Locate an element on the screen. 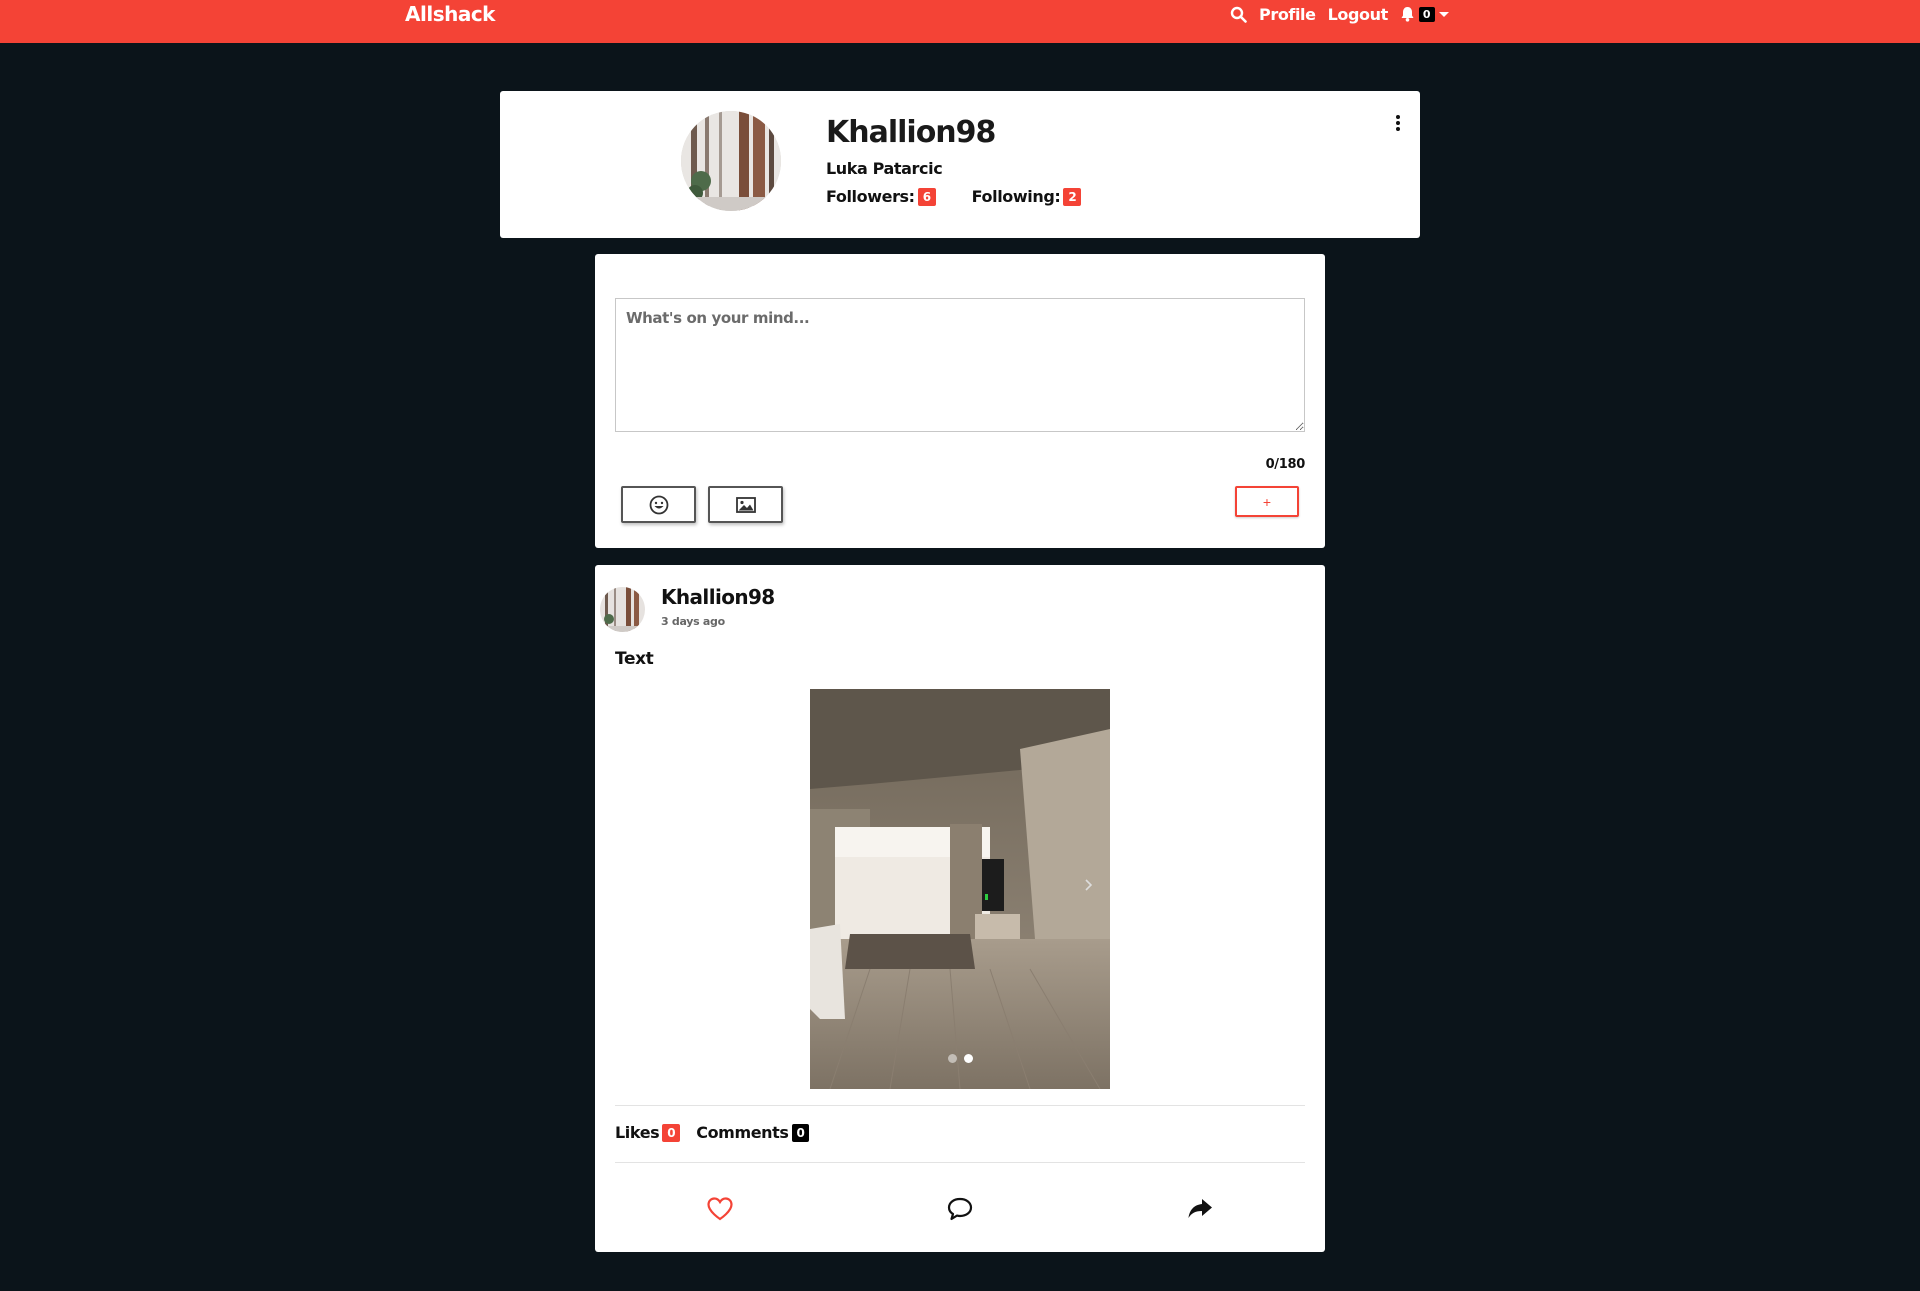 This screenshot has height=1291, width=1920. post-text: Text is located at coordinates (634, 659).